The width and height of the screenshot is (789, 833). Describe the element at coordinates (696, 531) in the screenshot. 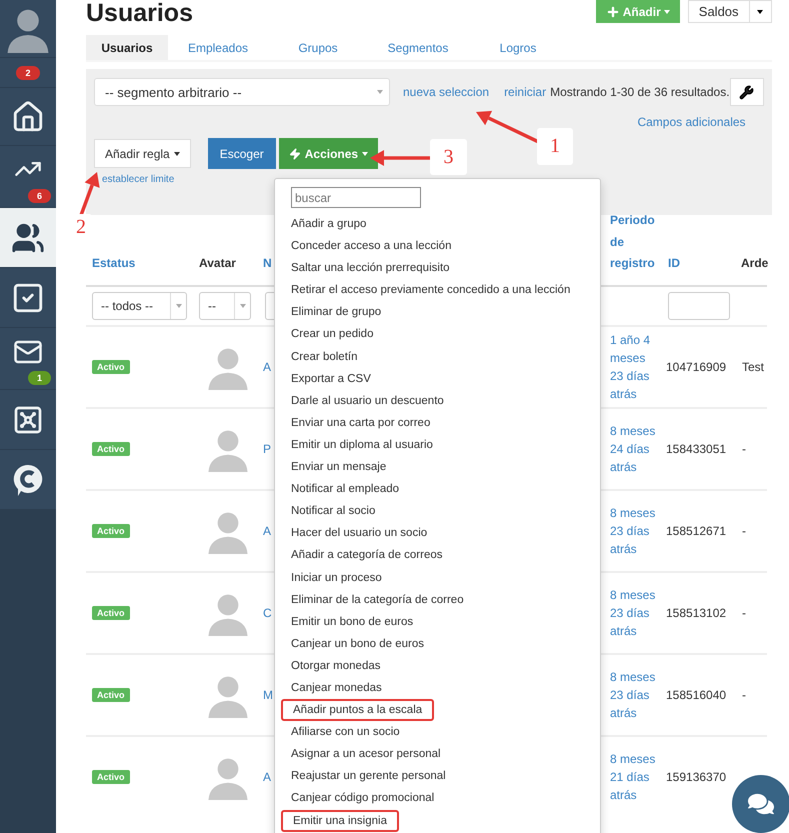

I see `id-cell: 158512671` at that location.